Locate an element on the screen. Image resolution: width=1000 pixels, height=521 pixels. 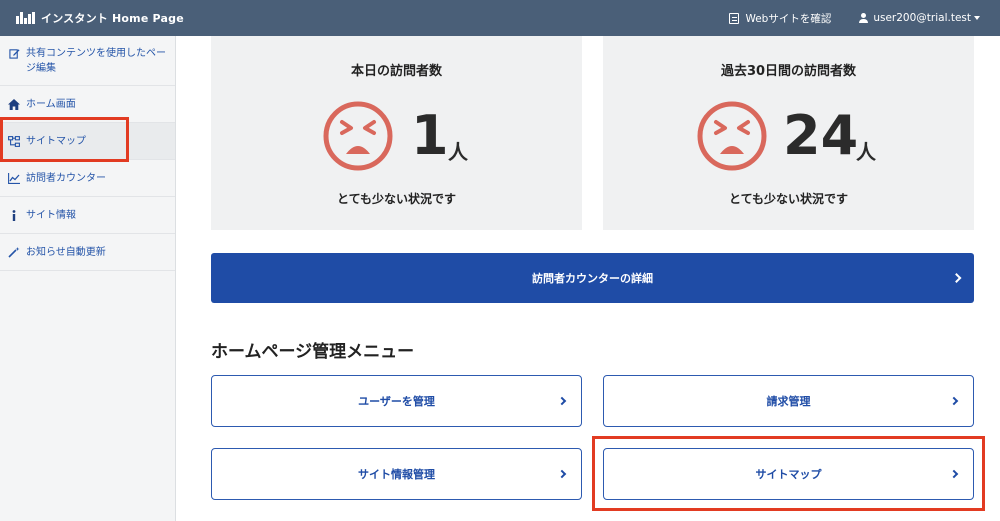
view-site-link: Webサイトを確認 is located at coordinates (780, 18).